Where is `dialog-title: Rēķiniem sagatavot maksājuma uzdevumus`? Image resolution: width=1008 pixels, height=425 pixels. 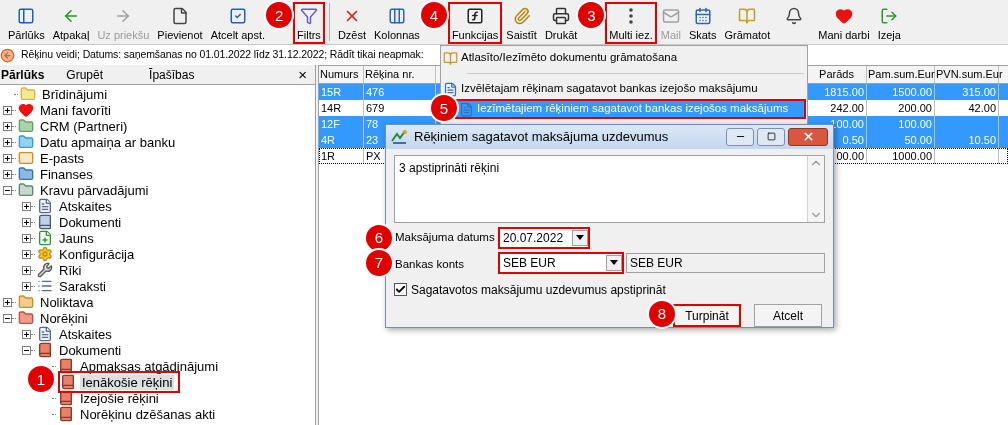 dialog-title: Rēķiniem sagatavot maksājuma uzdevumus is located at coordinates (541, 137).